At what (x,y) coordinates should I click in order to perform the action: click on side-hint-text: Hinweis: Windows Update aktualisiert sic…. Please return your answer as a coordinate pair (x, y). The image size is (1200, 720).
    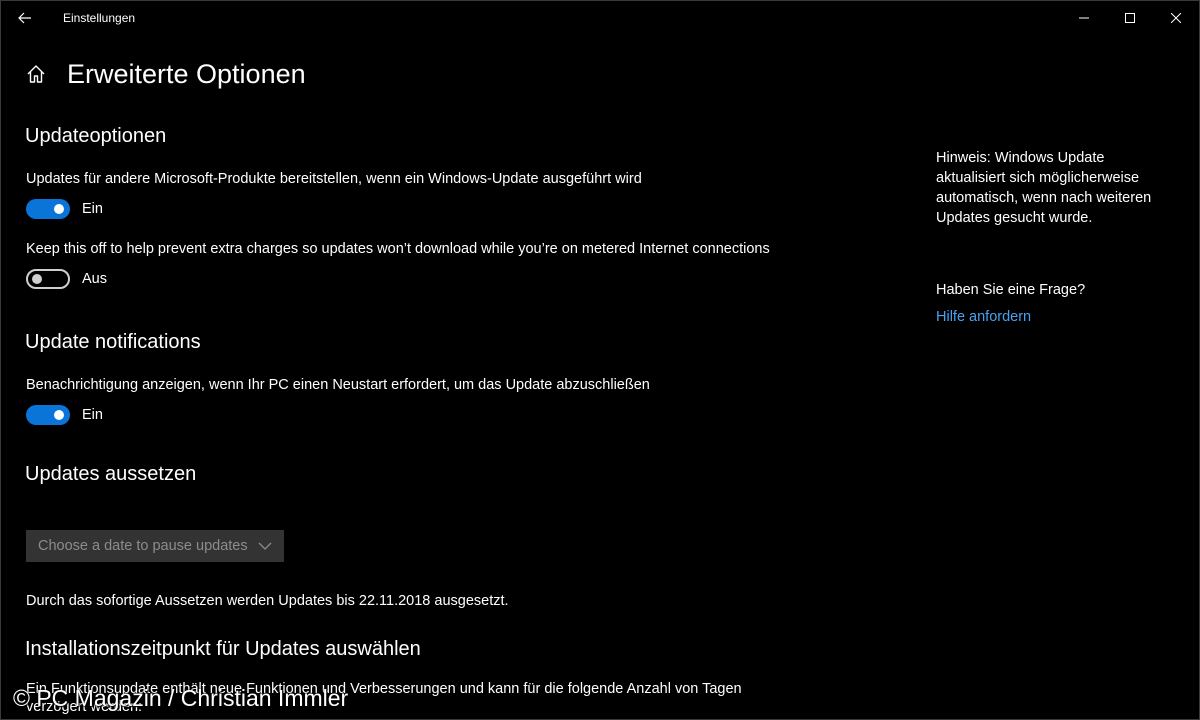
    Looking at the image, I should click on (1044, 188).